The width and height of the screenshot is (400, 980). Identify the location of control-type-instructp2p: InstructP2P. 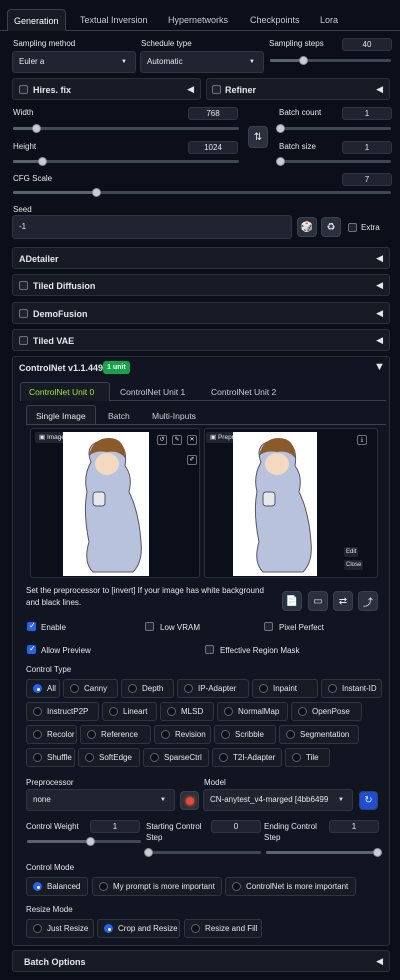
(62, 711).